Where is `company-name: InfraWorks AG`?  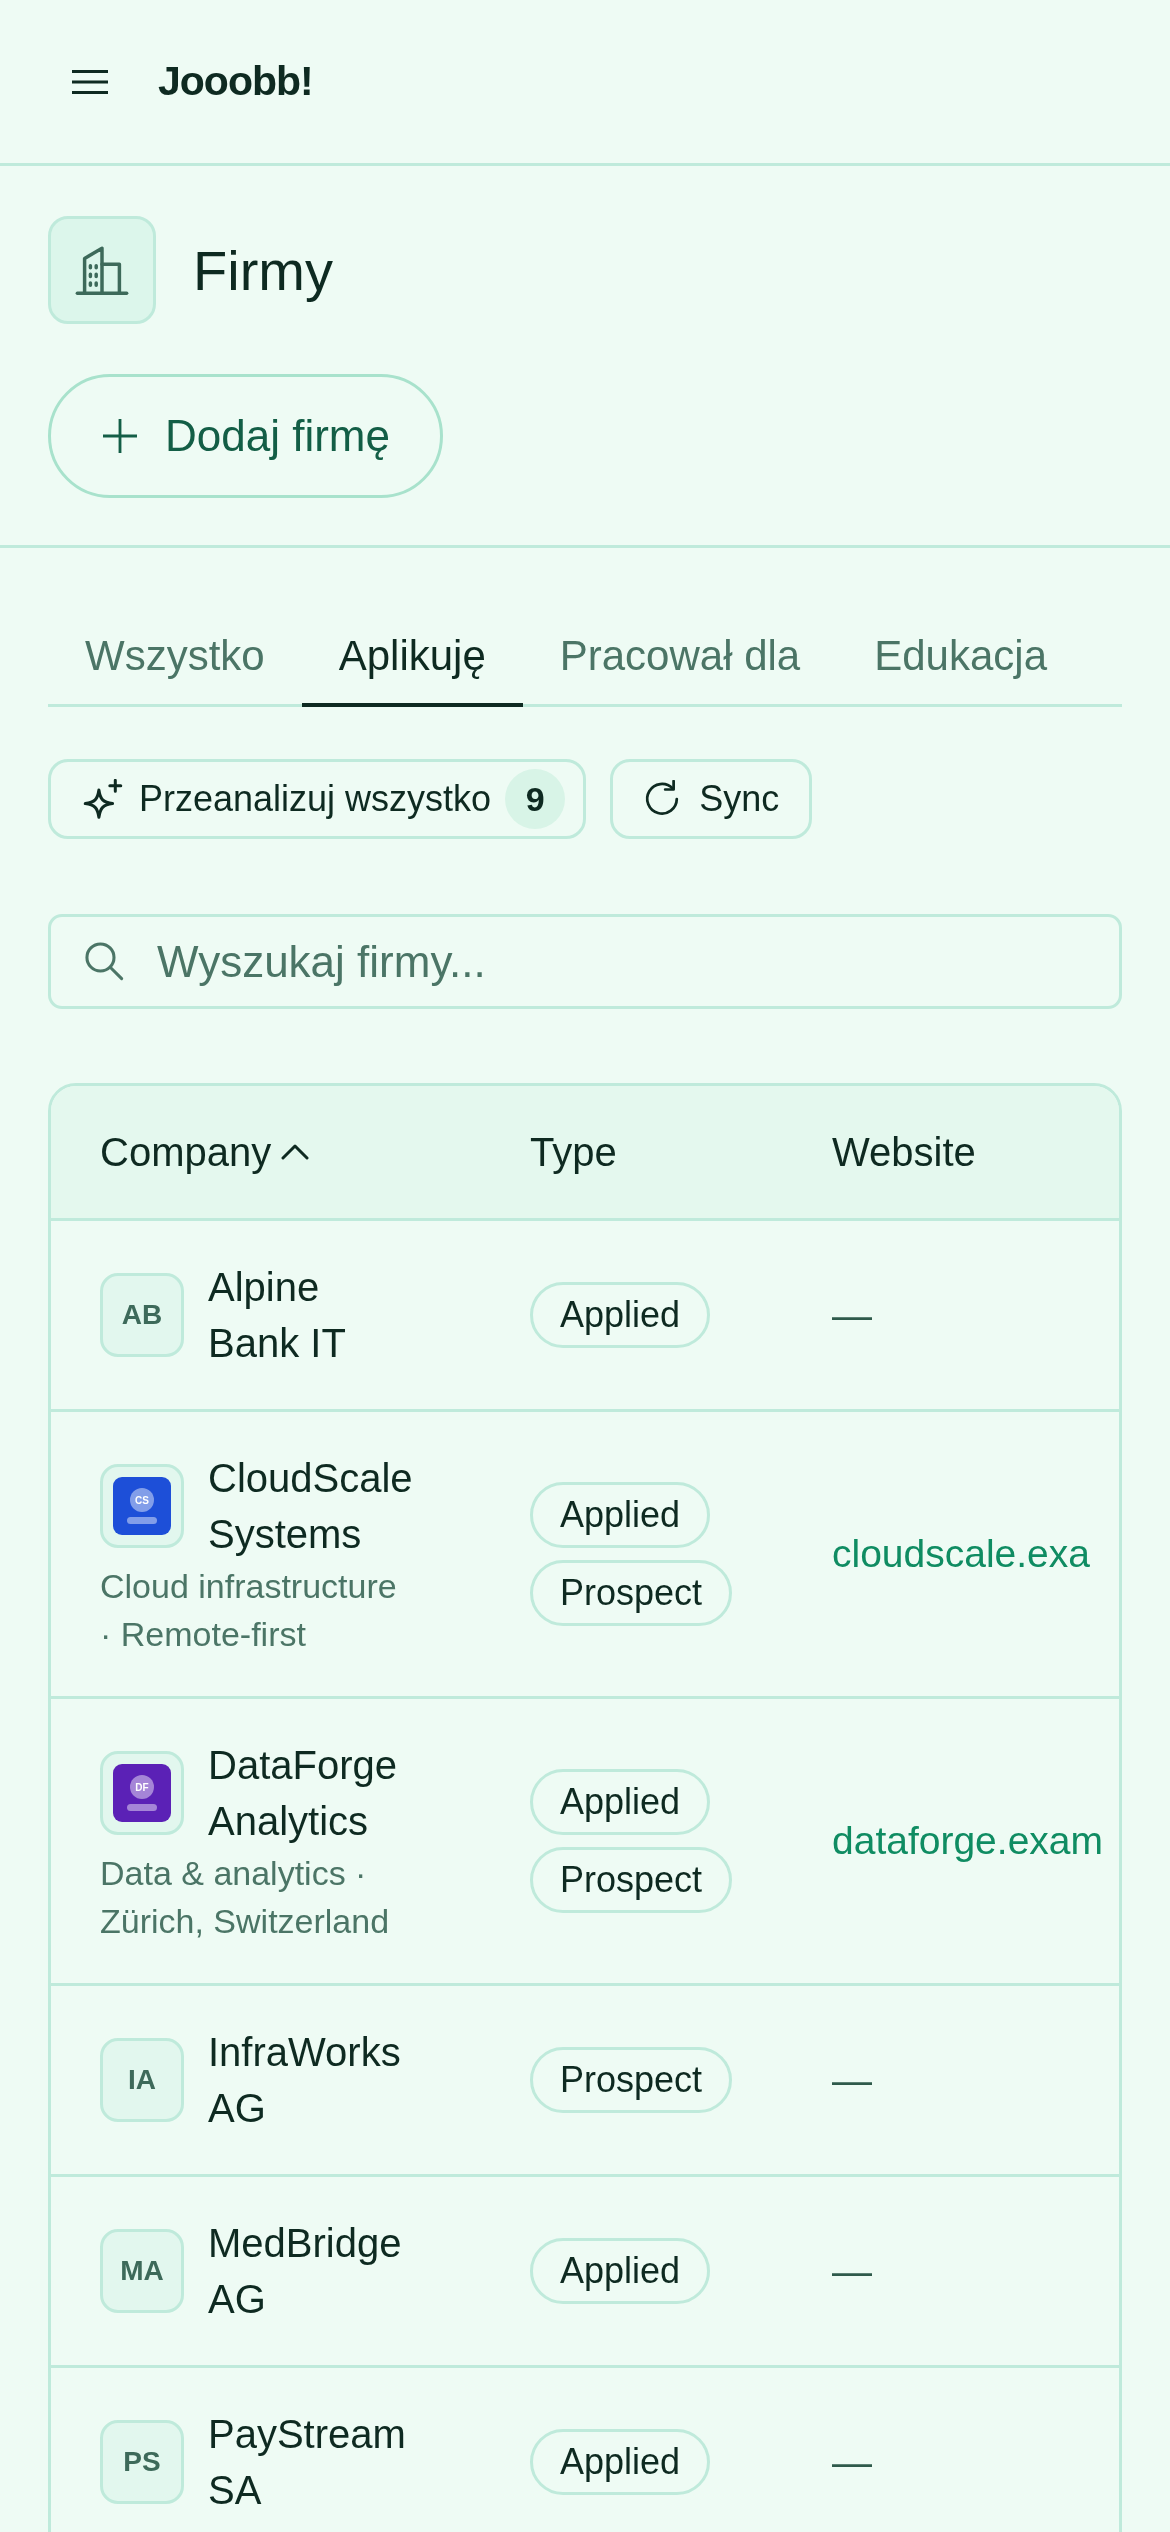 company-name: InfraWorks AG is located at coordinates (305, 2080).